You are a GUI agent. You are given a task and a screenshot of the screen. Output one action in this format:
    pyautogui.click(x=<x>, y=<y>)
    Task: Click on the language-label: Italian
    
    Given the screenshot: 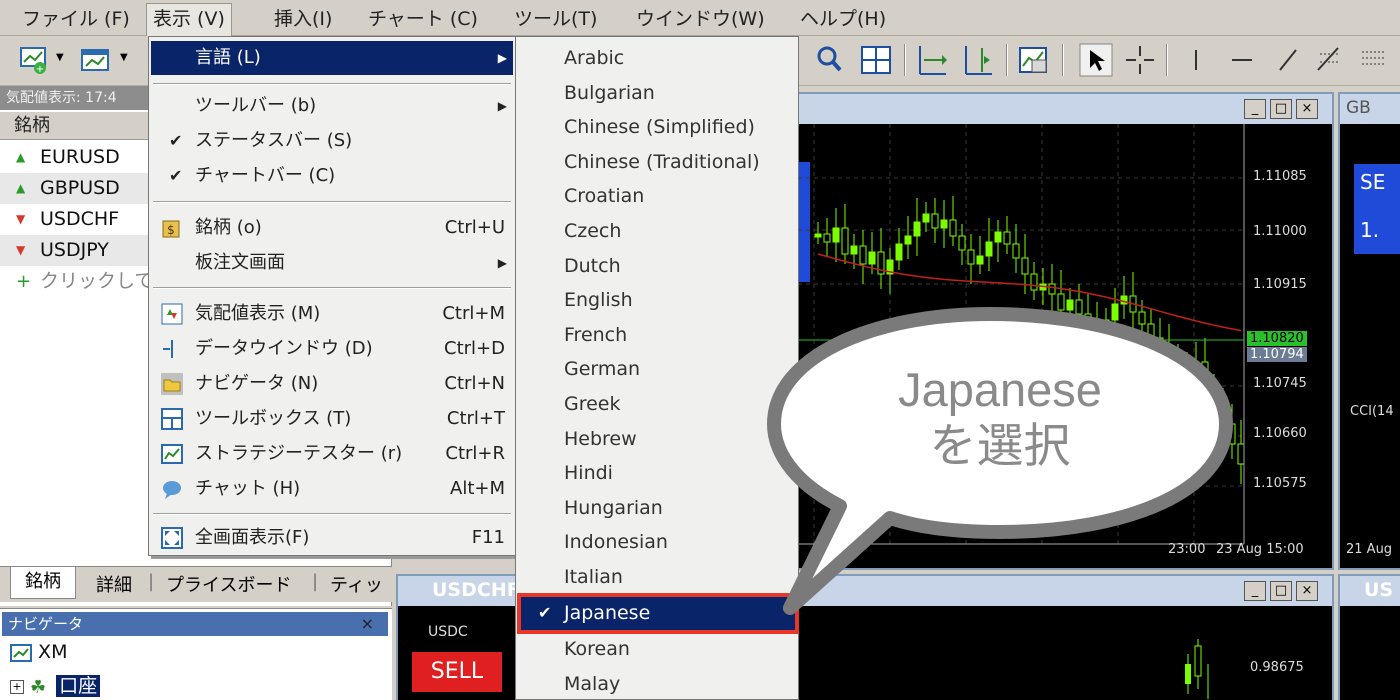 What is the action you would take?
    pyautogui.click(x=593, y=577)
    